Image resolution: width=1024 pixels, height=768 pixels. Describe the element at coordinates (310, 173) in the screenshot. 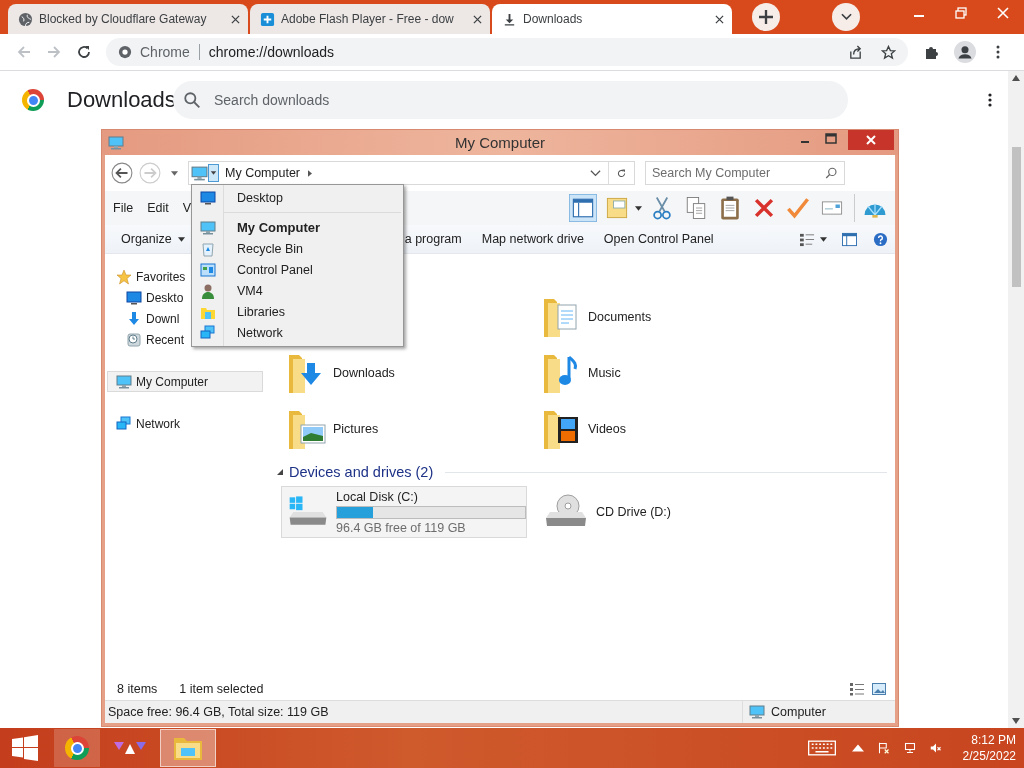

I see `chevron-right-icon` at that location.